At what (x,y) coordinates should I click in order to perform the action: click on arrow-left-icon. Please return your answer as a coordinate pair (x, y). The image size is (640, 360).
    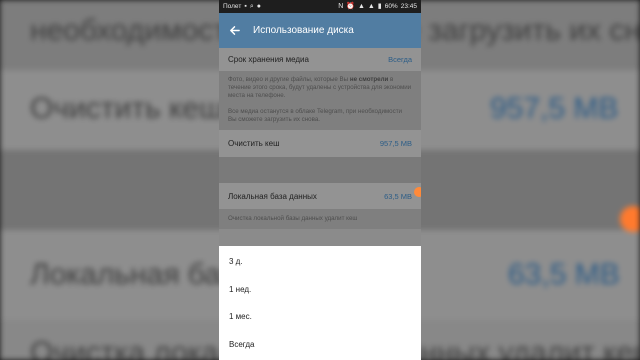
    Looking at the image, I should click on (234, 30).